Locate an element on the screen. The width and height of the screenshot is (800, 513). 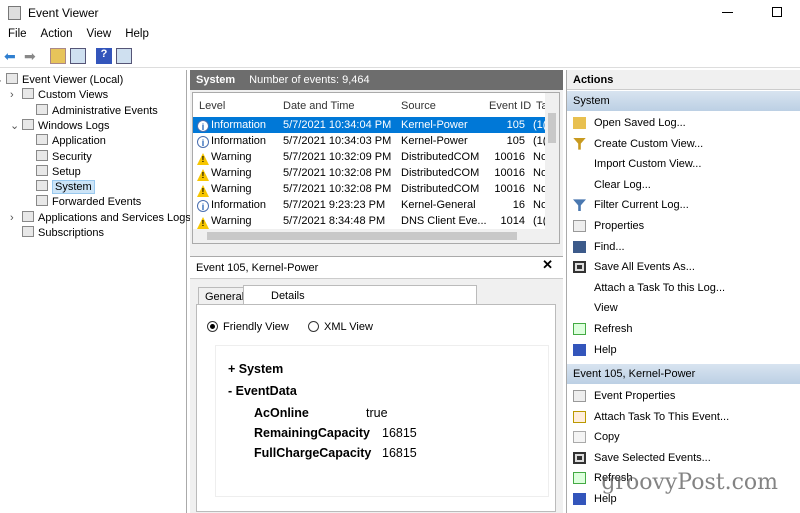
section-header: Event 105, Kernel-Power is located at coordinates (683, 374).